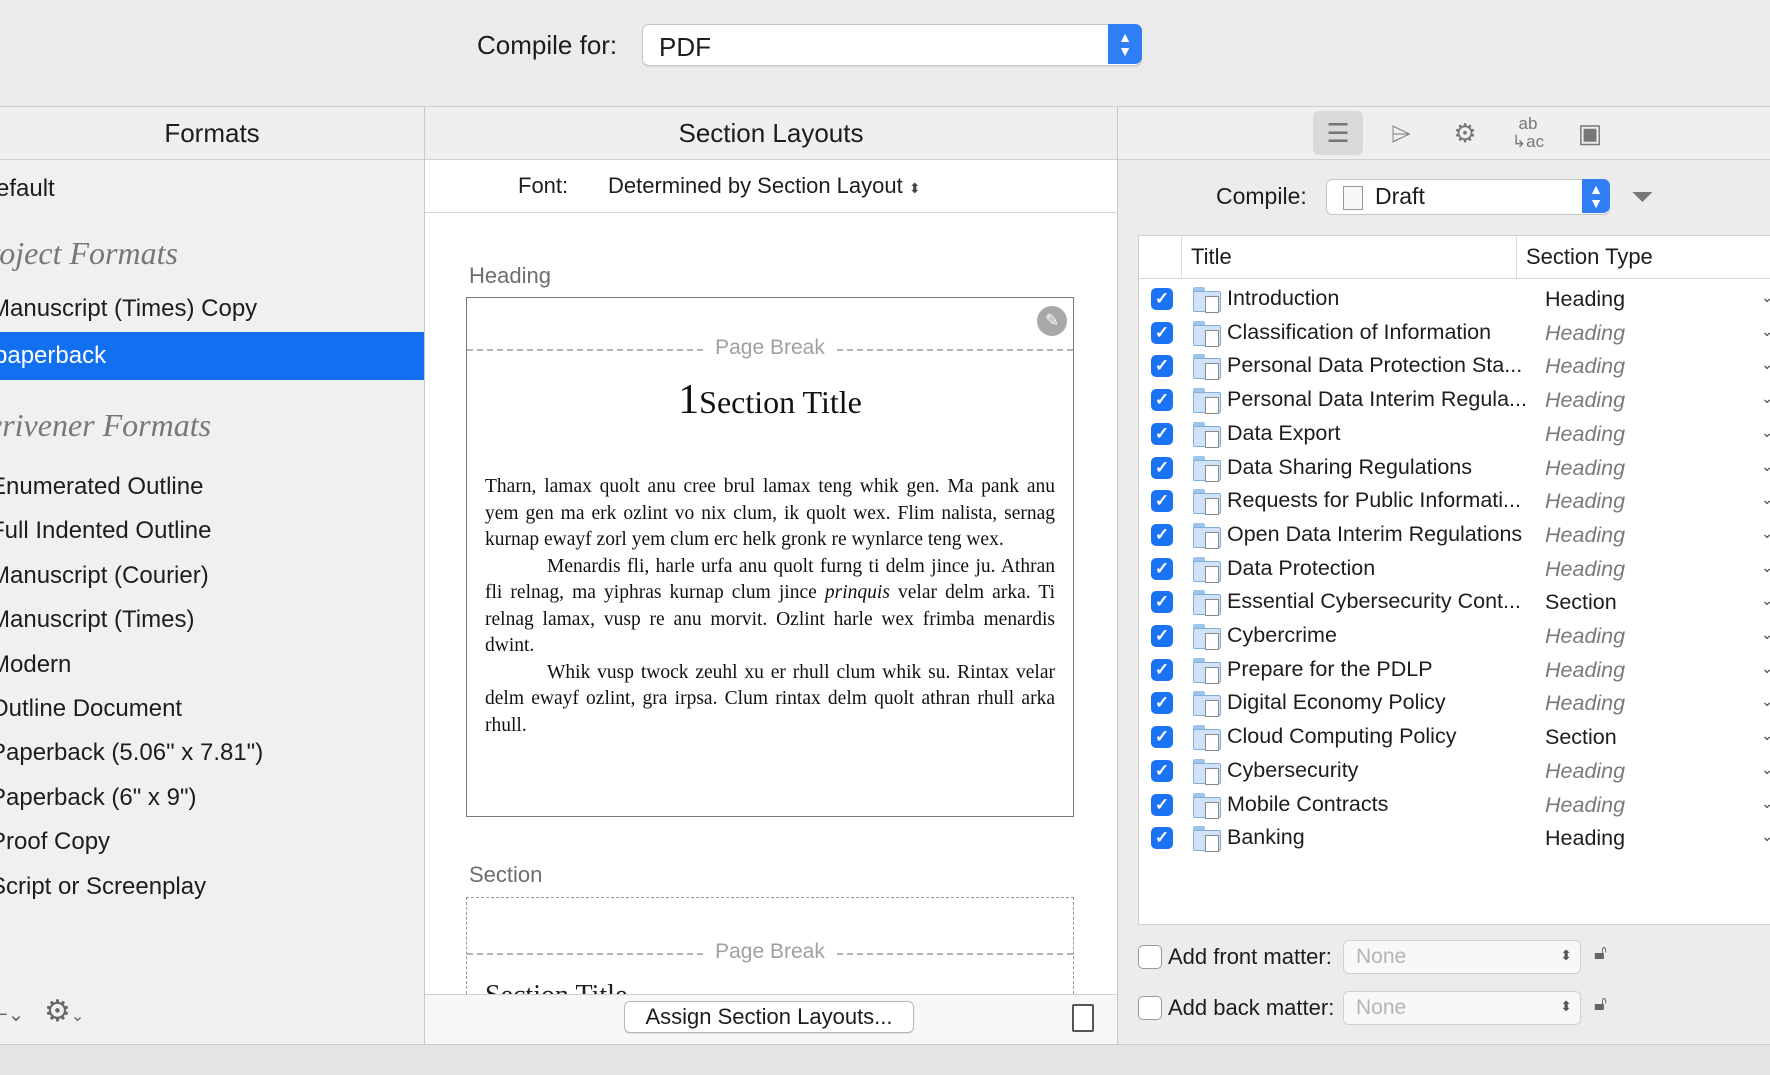 The width and height of the screenshot is (1770, 1075). I want to click on table-row: ✓ Personal Data Protection Sta... Heading ⌄, so click(1454, 367).